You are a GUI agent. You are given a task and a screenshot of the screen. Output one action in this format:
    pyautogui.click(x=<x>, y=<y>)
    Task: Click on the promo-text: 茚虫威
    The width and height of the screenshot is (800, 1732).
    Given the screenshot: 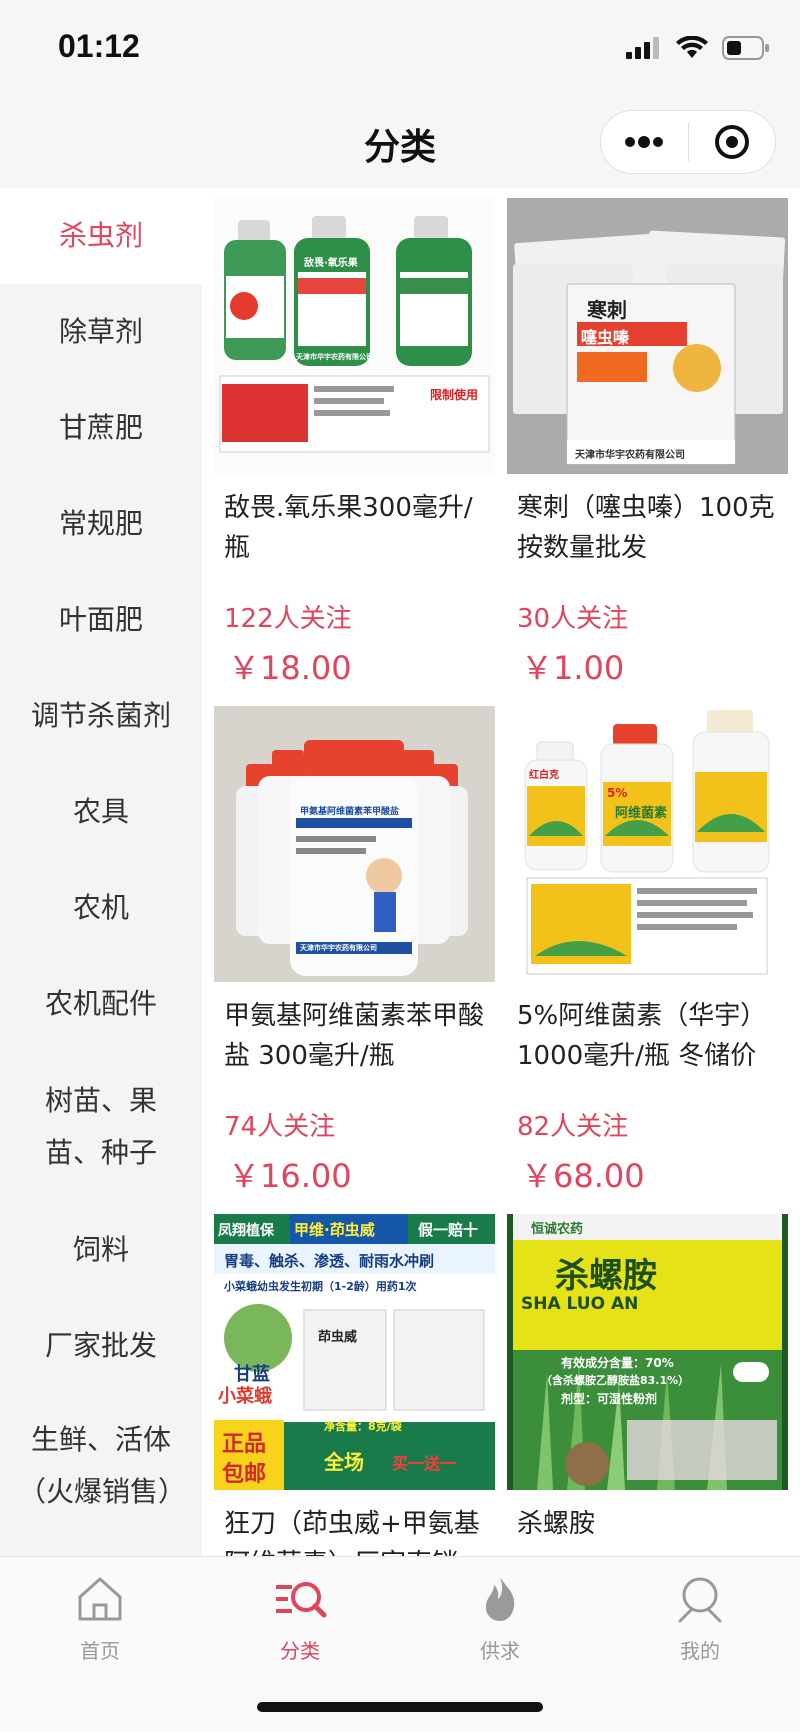 What is the action you would take?
    pyautogui.click(x=338, y=1337)
    